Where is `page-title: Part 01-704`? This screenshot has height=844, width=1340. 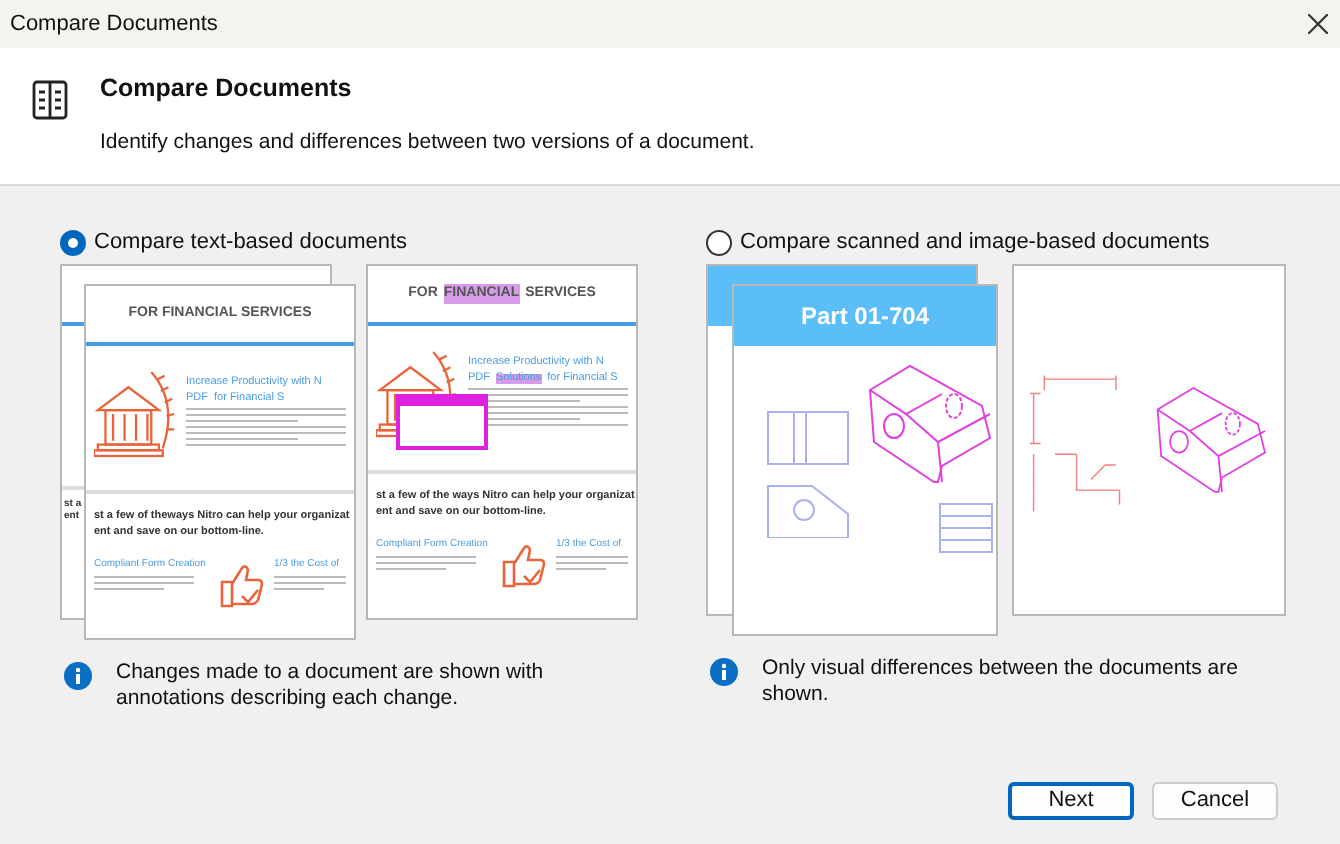 page-title: Part 01-704 is located at coordinates (865, 317).